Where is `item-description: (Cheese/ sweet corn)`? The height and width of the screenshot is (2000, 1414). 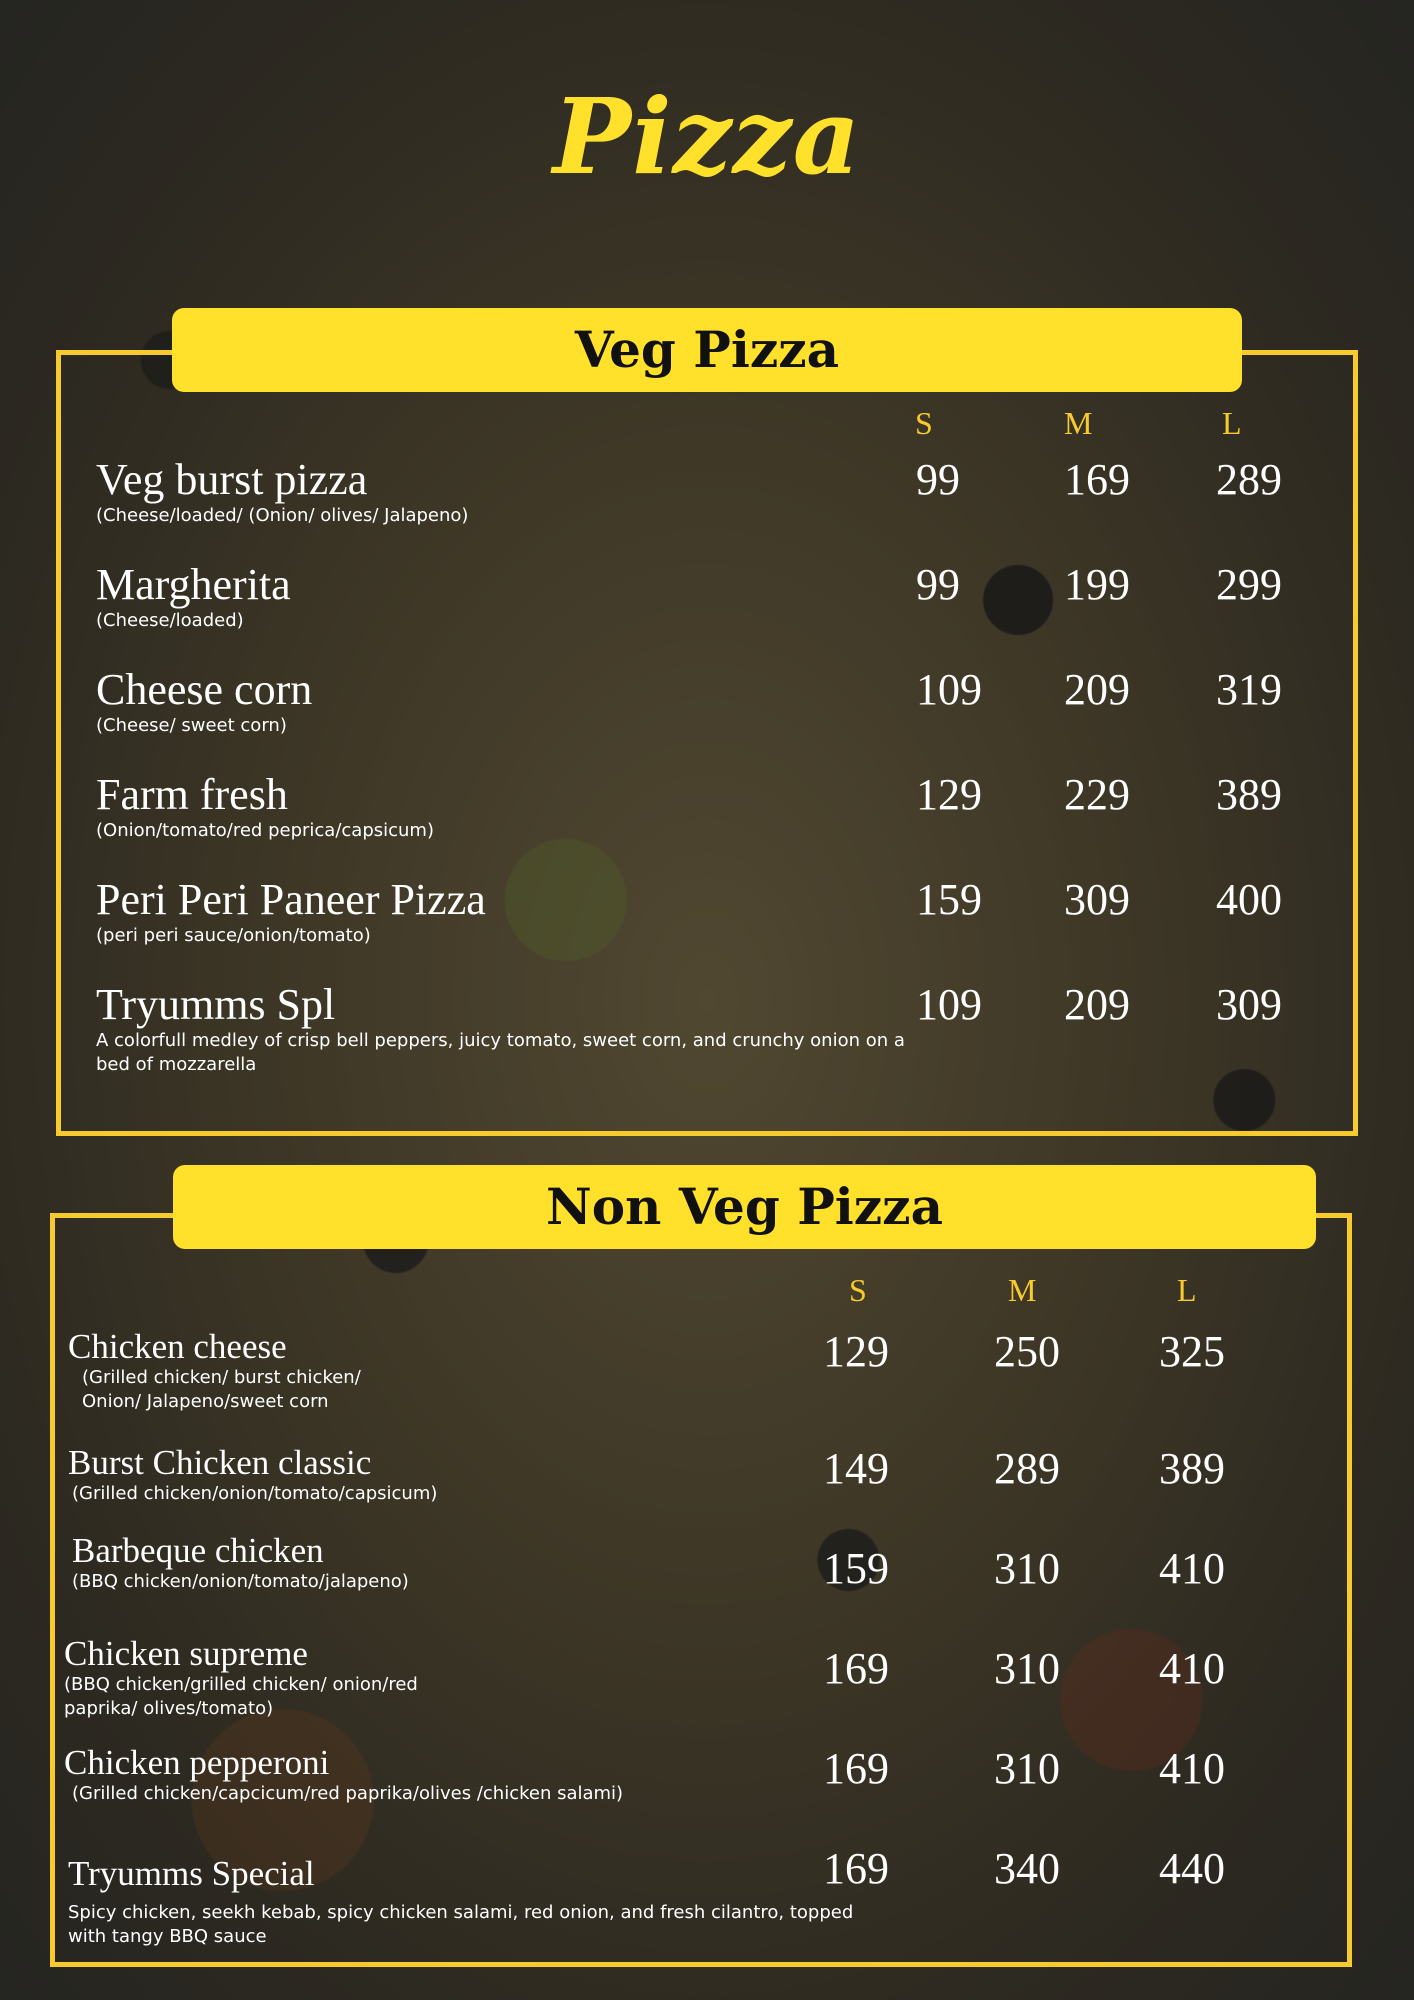 item-description: (Cheese/ sweet corn) is located at coordinates (191, 725).